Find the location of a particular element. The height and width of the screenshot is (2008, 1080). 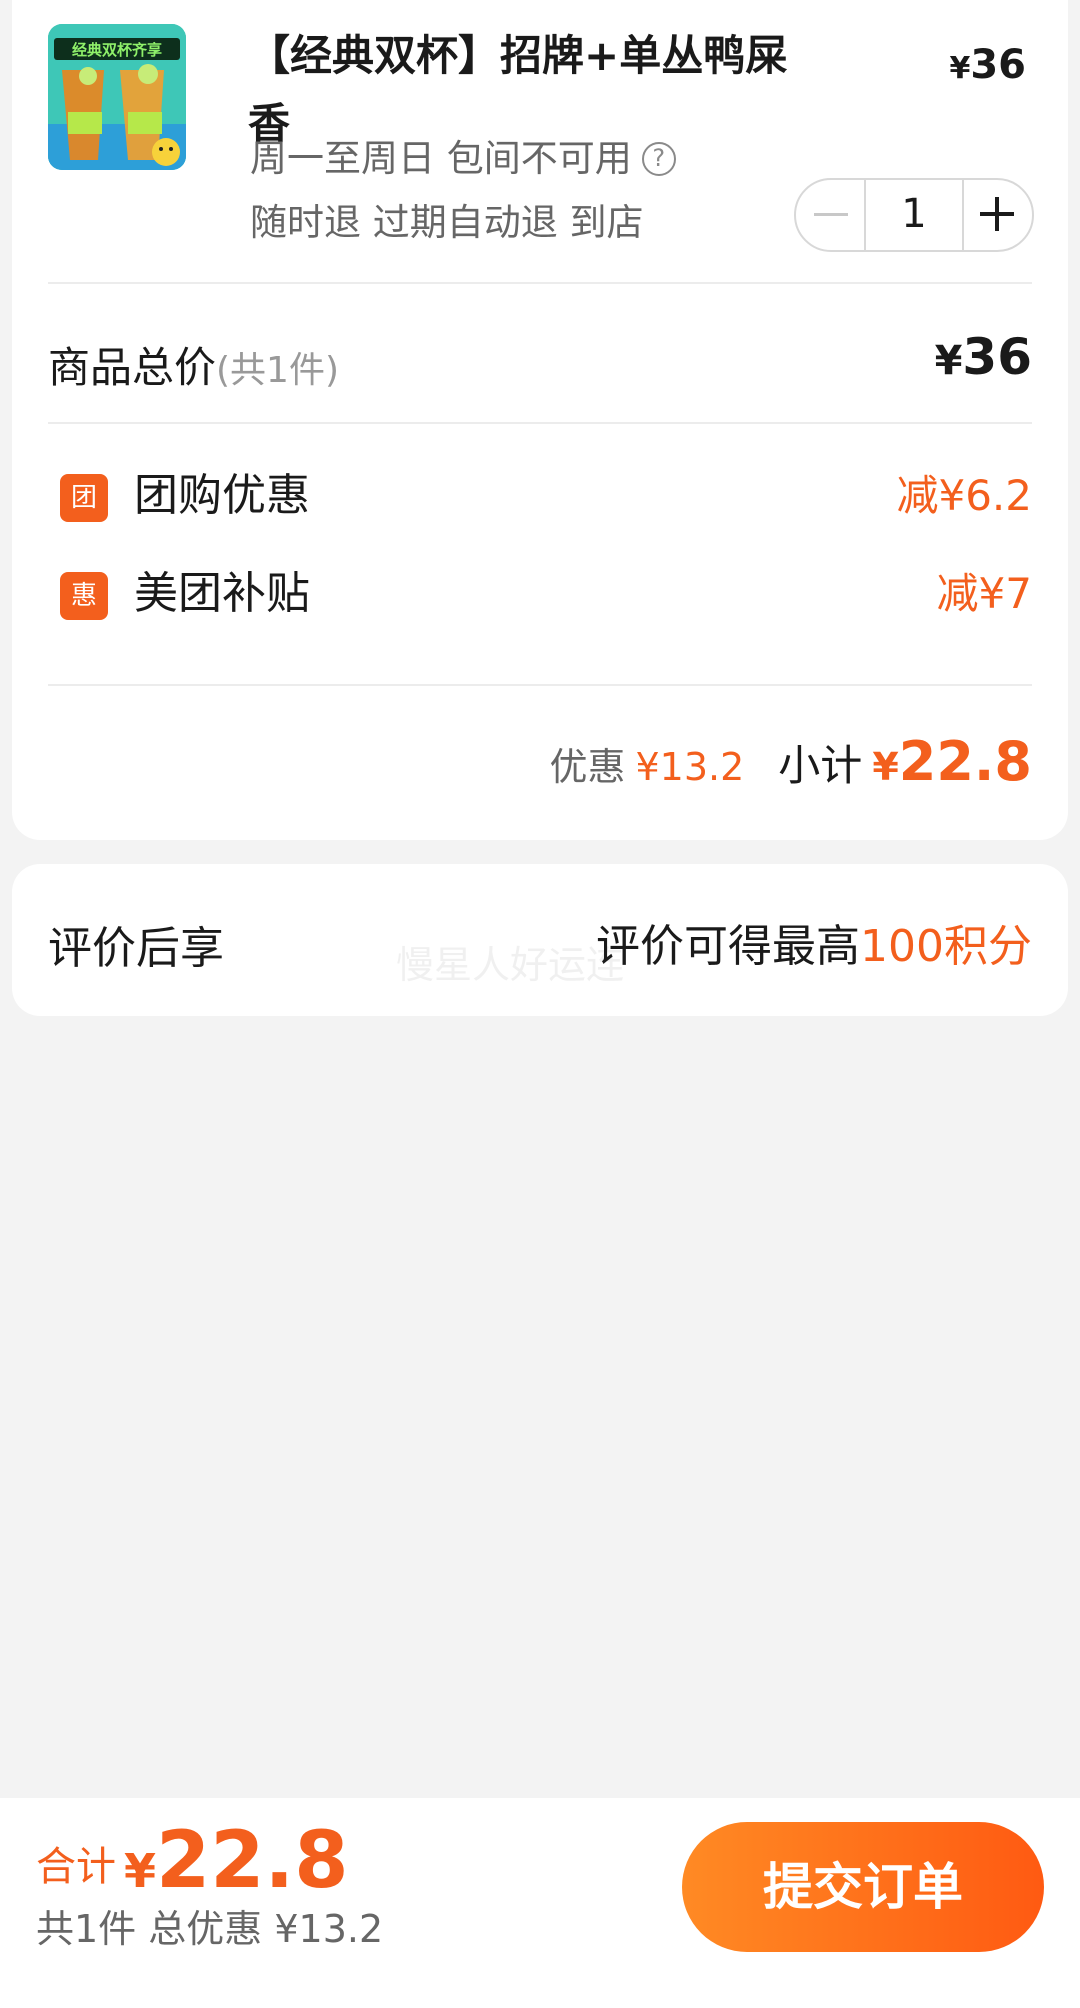

subtotal-label: 小计 is located at coordinates (820, 765).